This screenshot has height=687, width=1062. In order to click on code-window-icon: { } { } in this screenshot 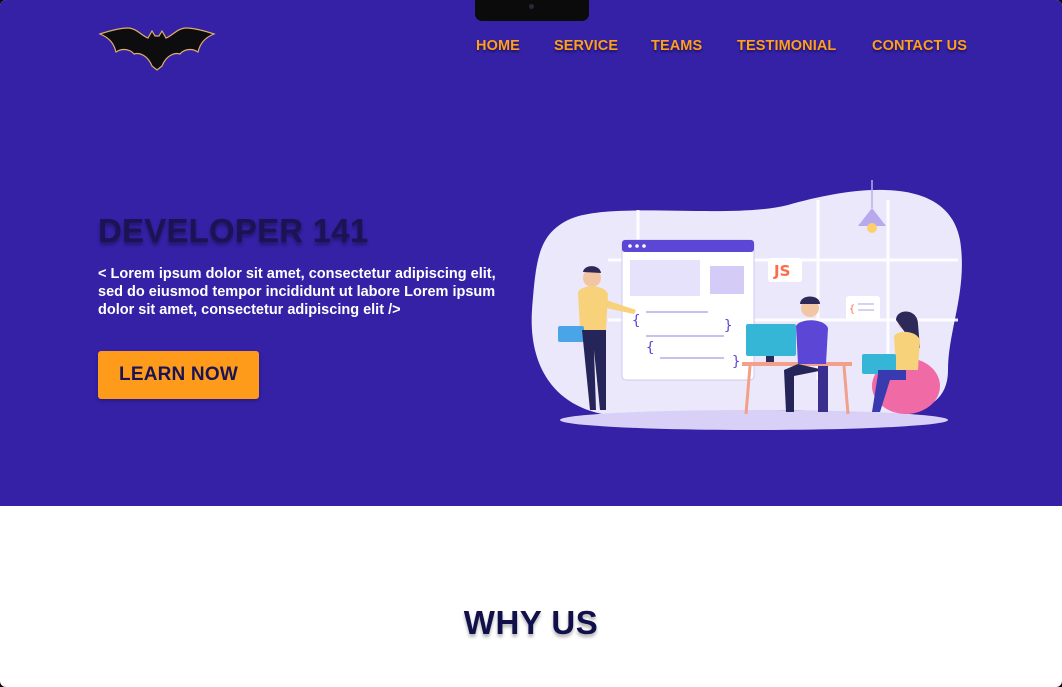, I will do `click(688, 310)`.